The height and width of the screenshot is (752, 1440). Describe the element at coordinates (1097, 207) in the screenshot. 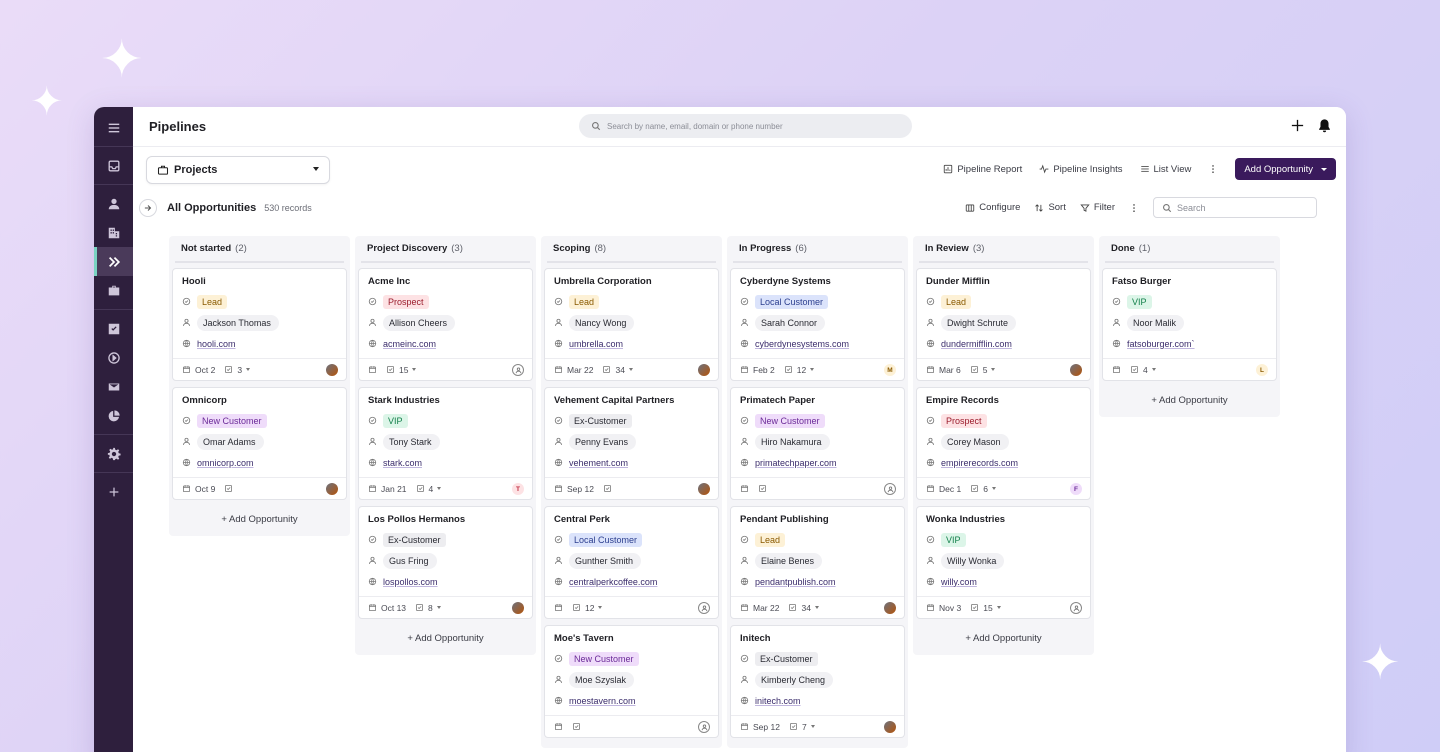

I see `filter-button: Filter` at that location.